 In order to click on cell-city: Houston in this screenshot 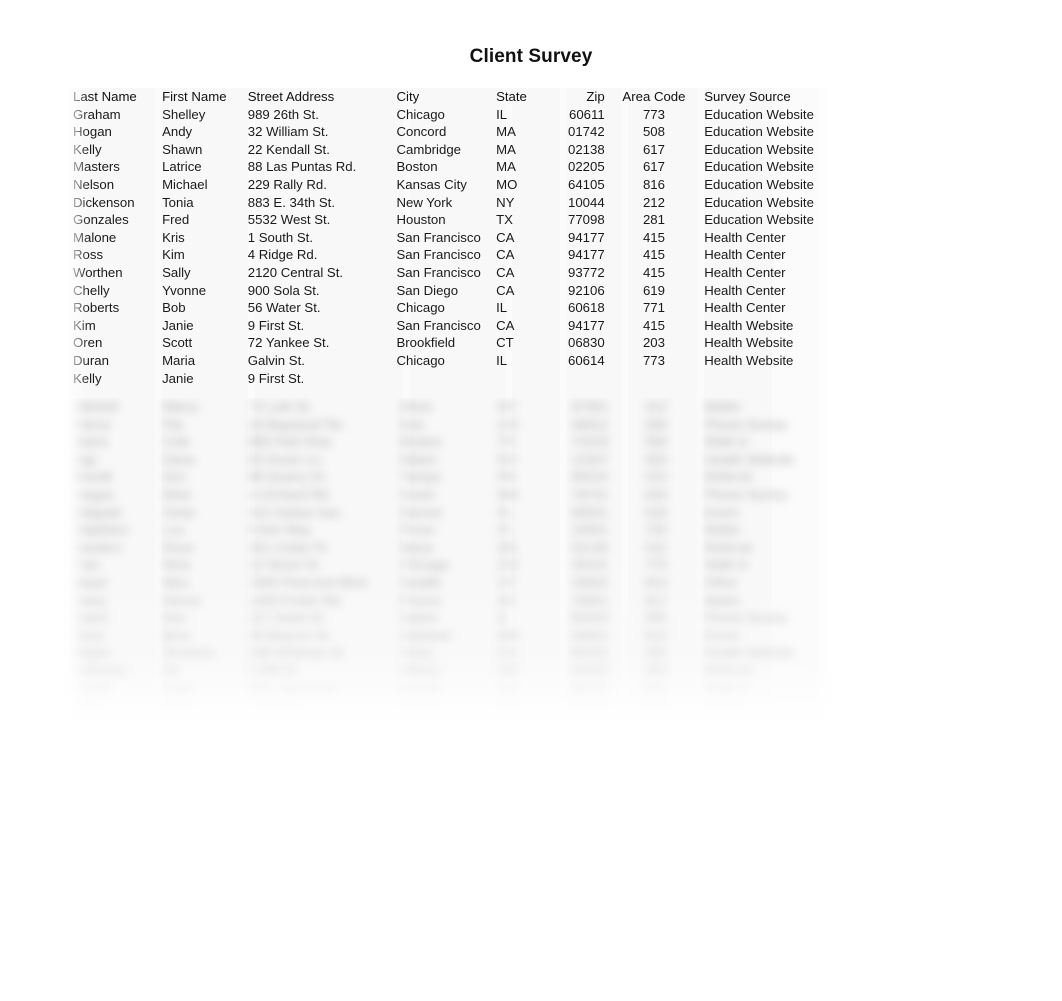, I will do `click(446, 220)`.